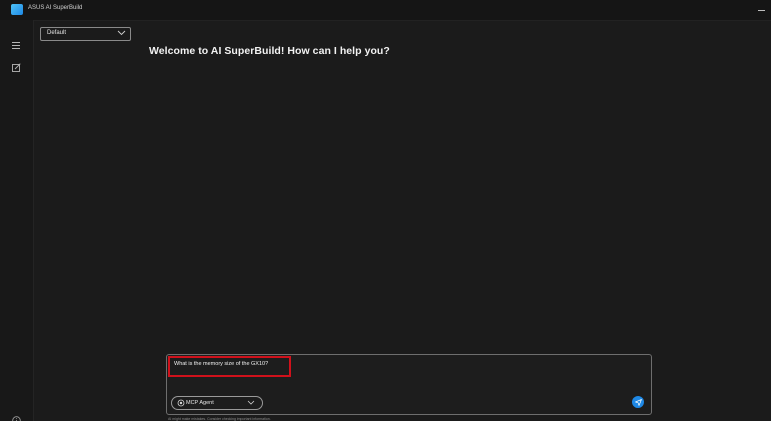 The width and height of the screenshot is (771, 421). I want to click on agent-icon, so click(181, 403).